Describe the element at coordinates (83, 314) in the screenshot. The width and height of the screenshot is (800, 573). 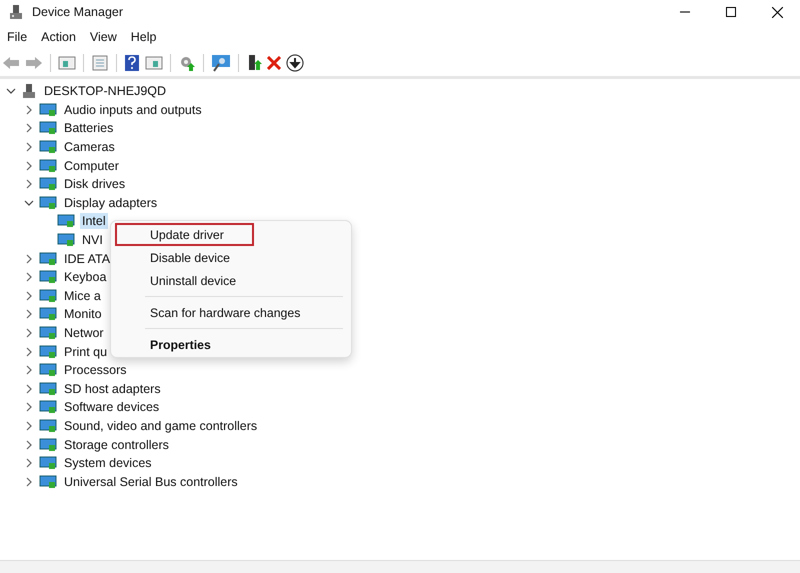
I see `tree-item: Monito` at that location.